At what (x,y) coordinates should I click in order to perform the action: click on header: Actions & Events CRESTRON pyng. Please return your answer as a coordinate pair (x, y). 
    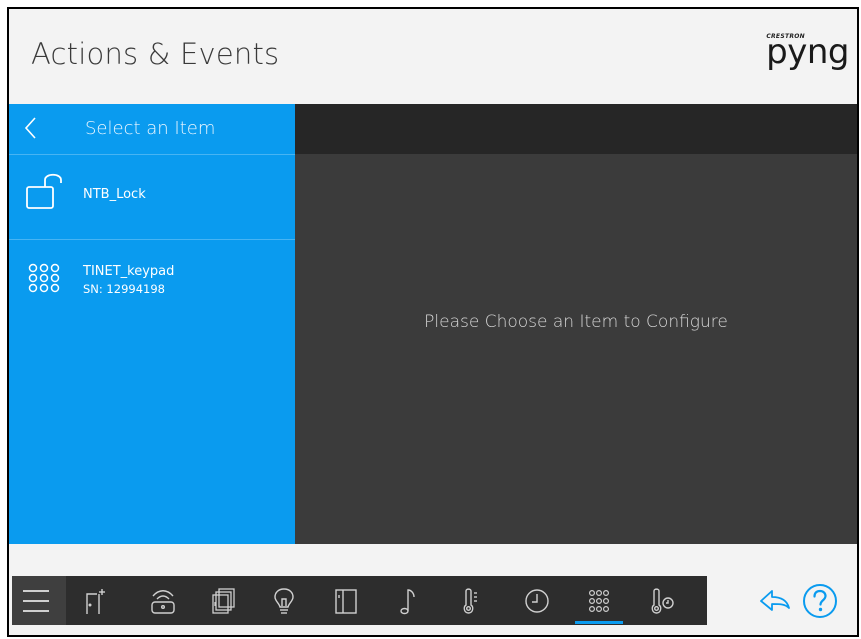
    Looking at the image, I should click on (433, 56).